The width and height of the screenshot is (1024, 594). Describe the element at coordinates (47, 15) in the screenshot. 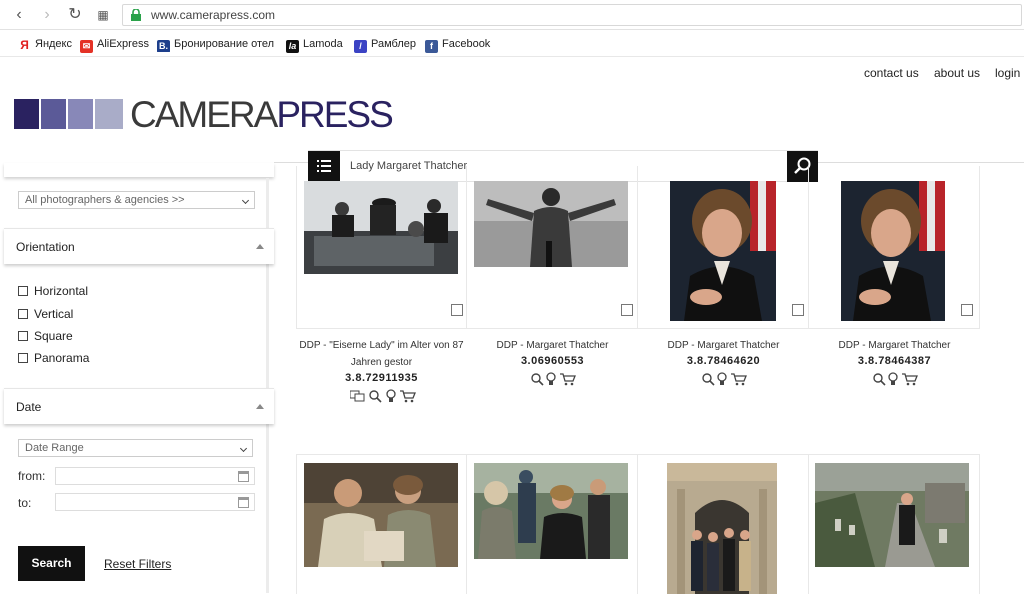

I see `forward-icon: ›` at that location.